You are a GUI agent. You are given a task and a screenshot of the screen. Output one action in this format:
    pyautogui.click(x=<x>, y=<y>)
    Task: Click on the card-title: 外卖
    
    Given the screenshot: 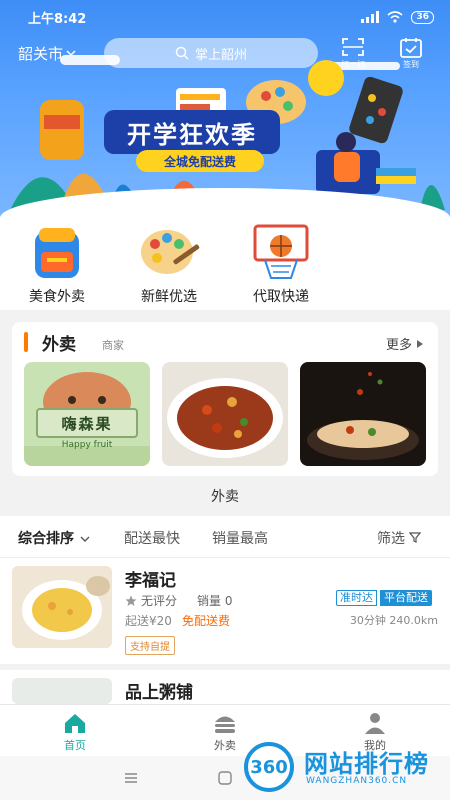 What is the action you would take?
    pyautogui.click(x=59, y=345)
    